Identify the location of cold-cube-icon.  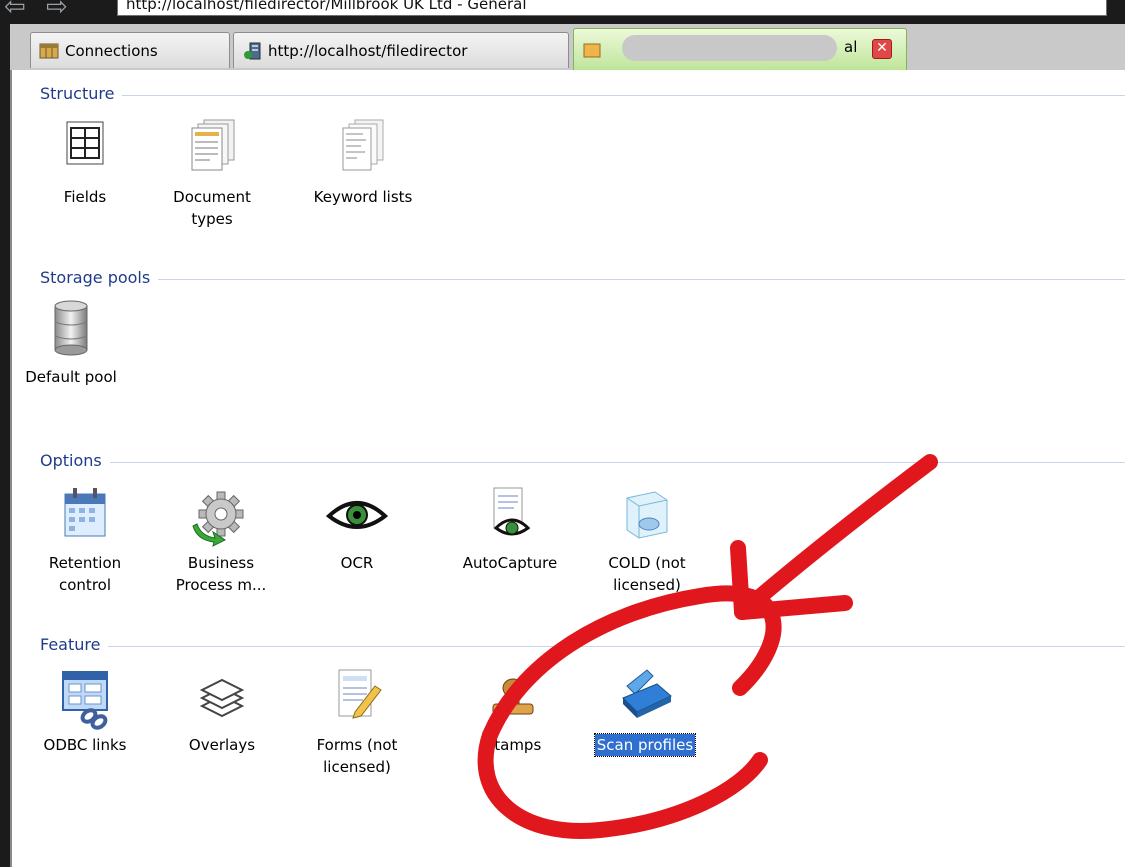
(647, 515).